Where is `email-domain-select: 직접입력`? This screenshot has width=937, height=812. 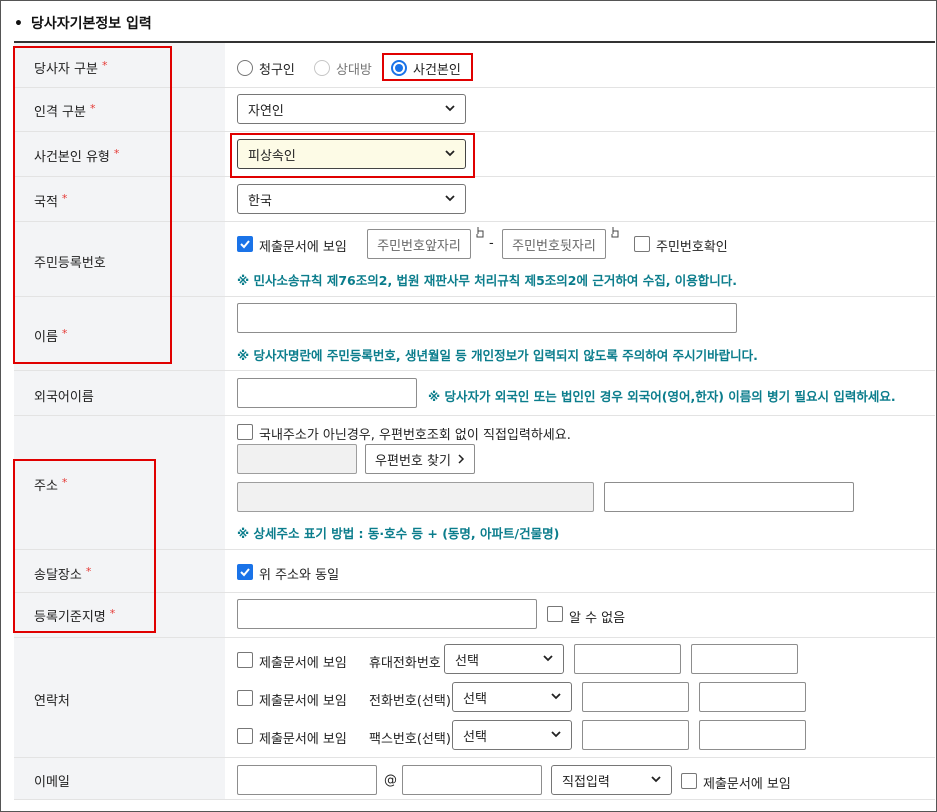 email-domain-select: 직접입력 is located at coordinates (611, 780).